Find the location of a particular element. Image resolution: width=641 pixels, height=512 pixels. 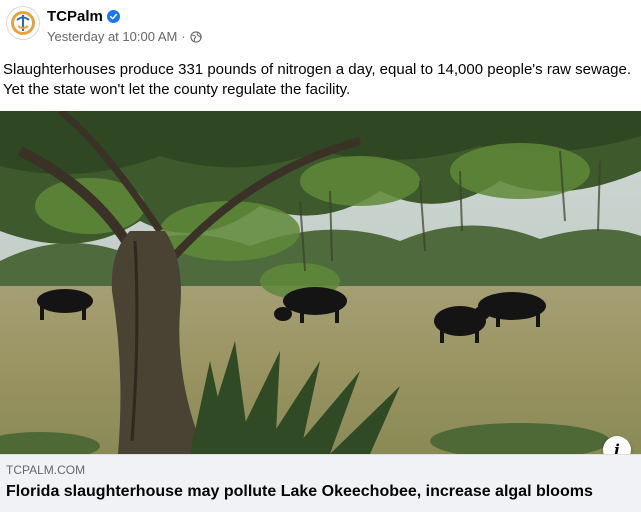

page-avatar is located at coordinates (23, 23).